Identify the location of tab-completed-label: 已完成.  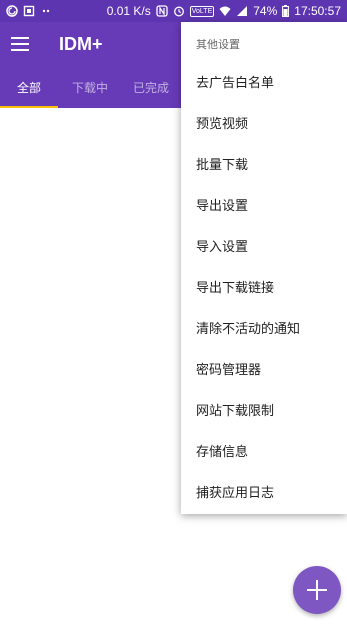
(150, 88).